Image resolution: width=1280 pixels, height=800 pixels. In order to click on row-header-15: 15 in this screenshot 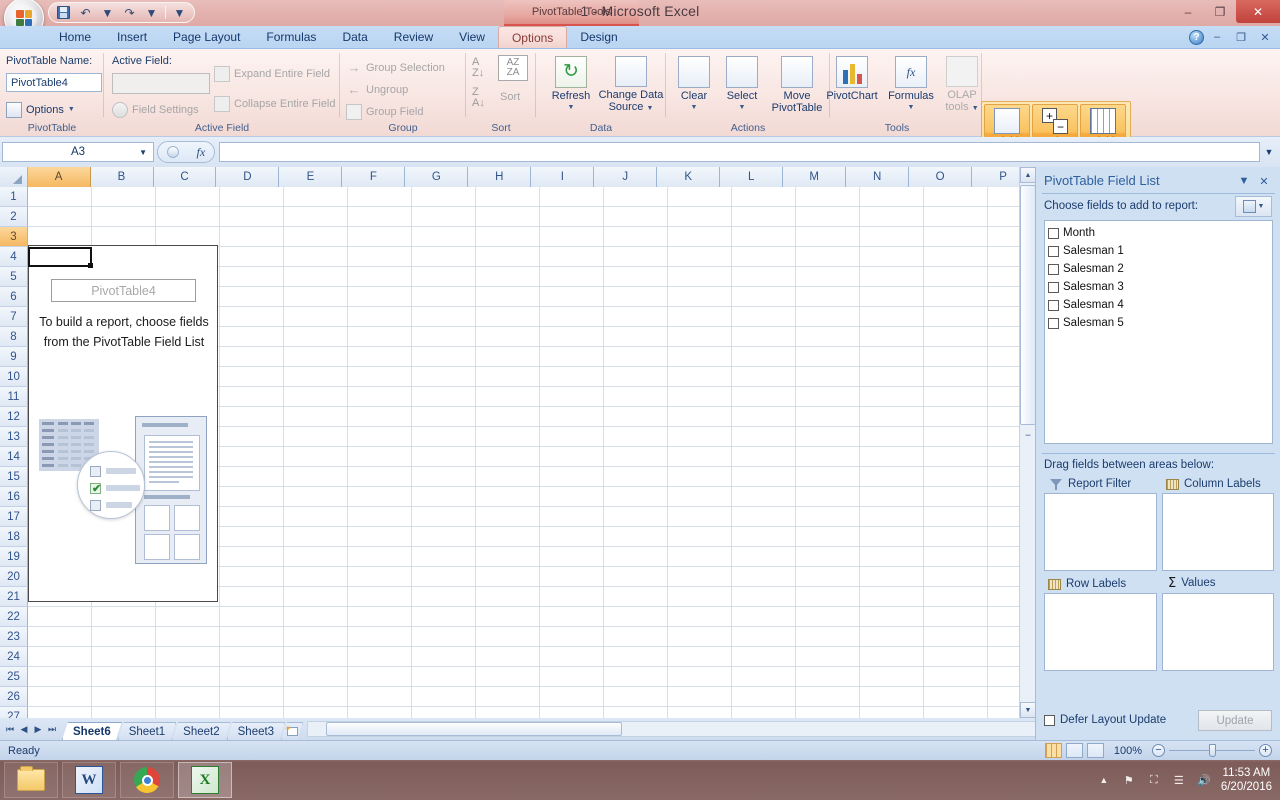, I will do `click(14, 477)`.